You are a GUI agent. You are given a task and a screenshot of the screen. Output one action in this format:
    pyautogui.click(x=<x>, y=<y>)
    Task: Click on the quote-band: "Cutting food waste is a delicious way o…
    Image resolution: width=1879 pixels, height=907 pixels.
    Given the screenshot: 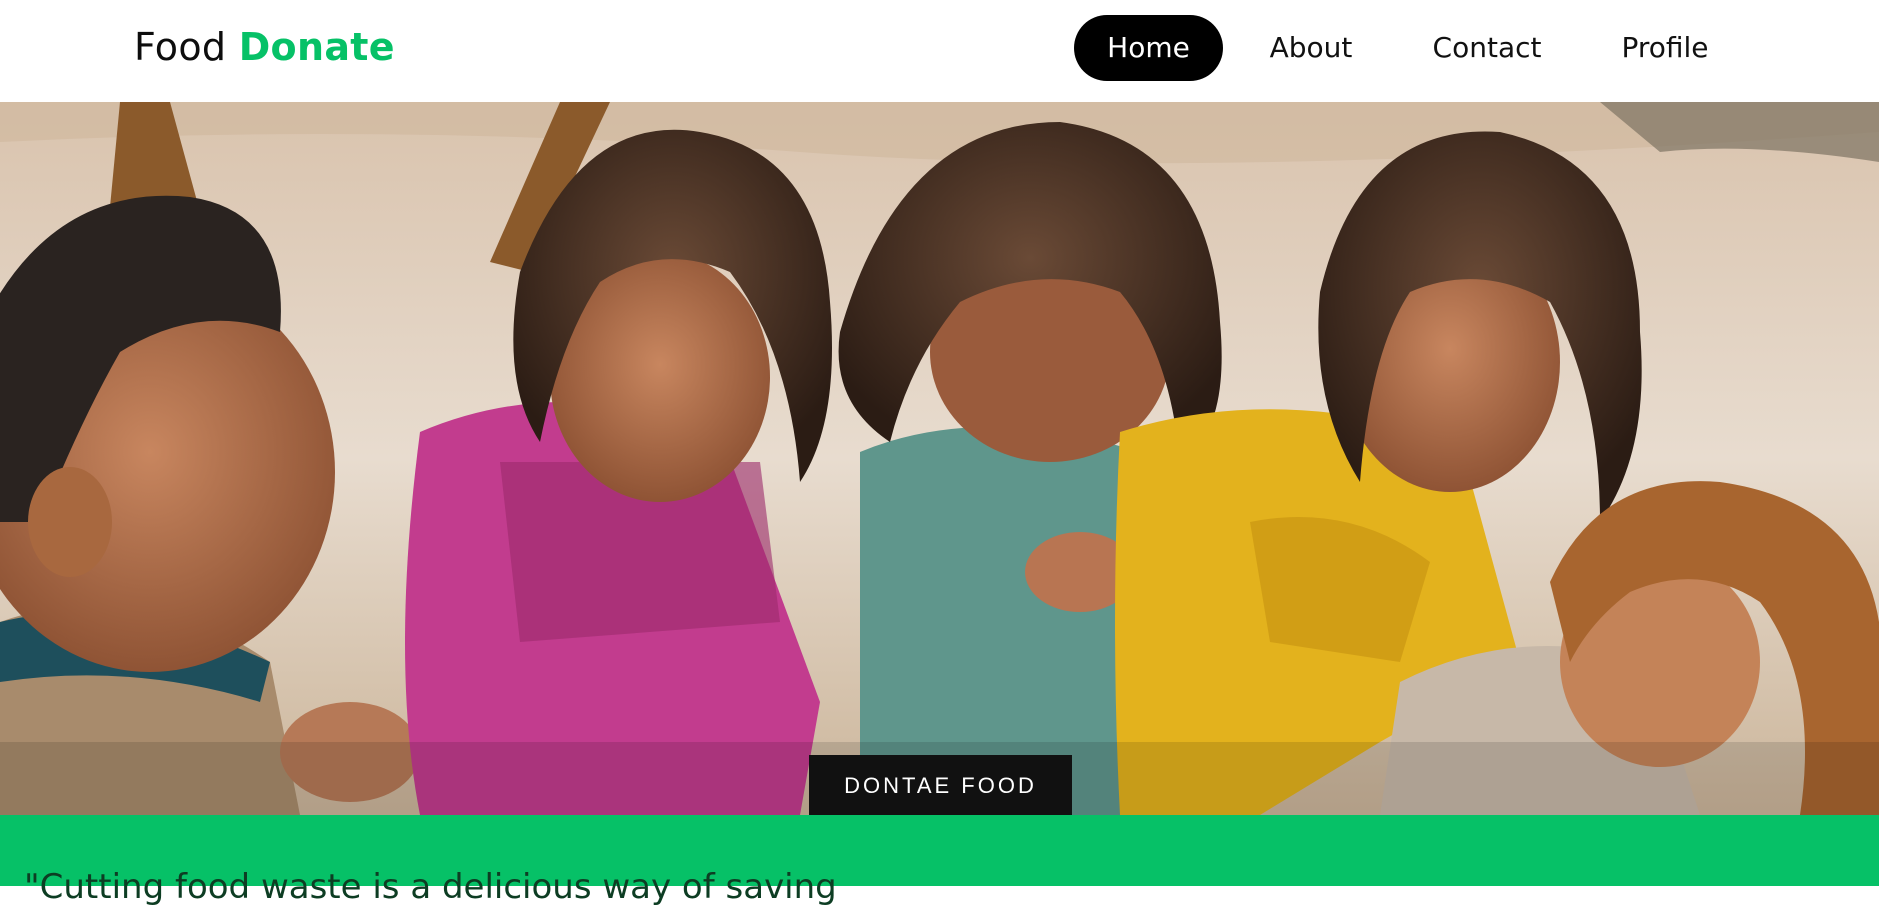 What is the action you would take?
    pyautogui.click(x=939, y=861)
    